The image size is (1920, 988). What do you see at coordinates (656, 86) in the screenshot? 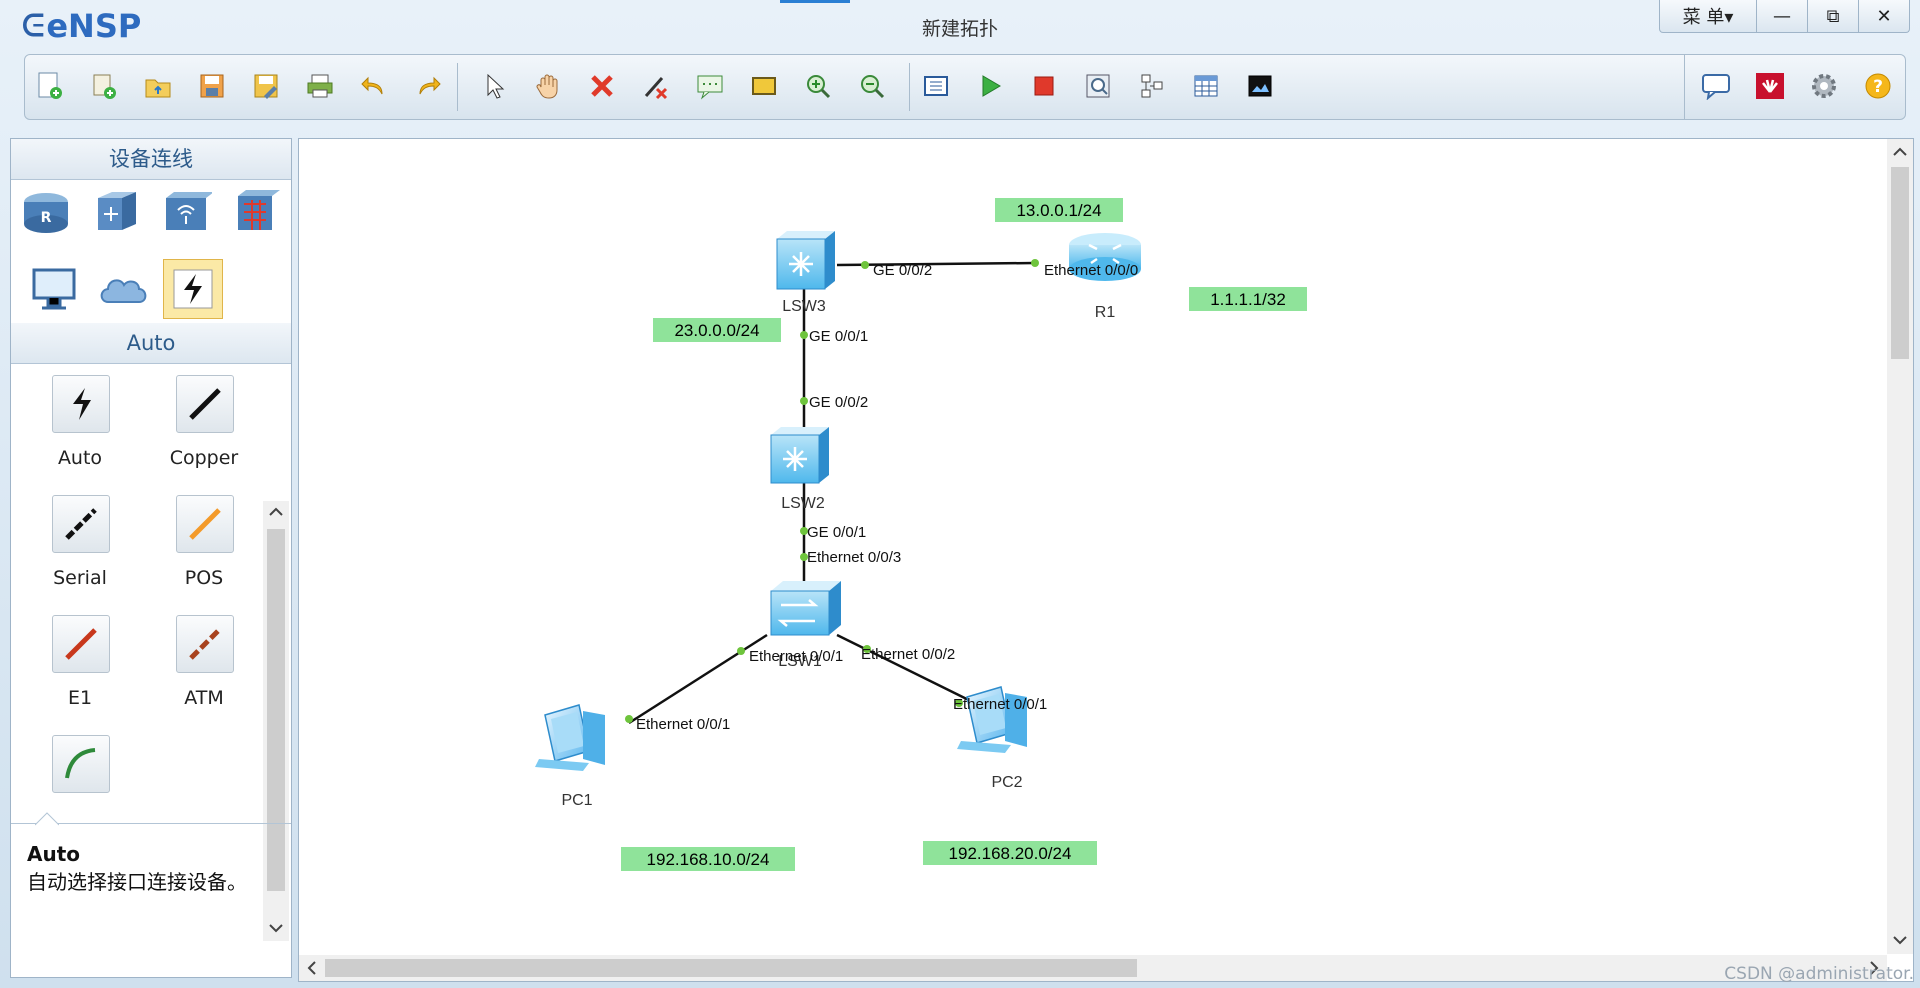
I see `delete-links-icon` at bounding box center [656, 86].